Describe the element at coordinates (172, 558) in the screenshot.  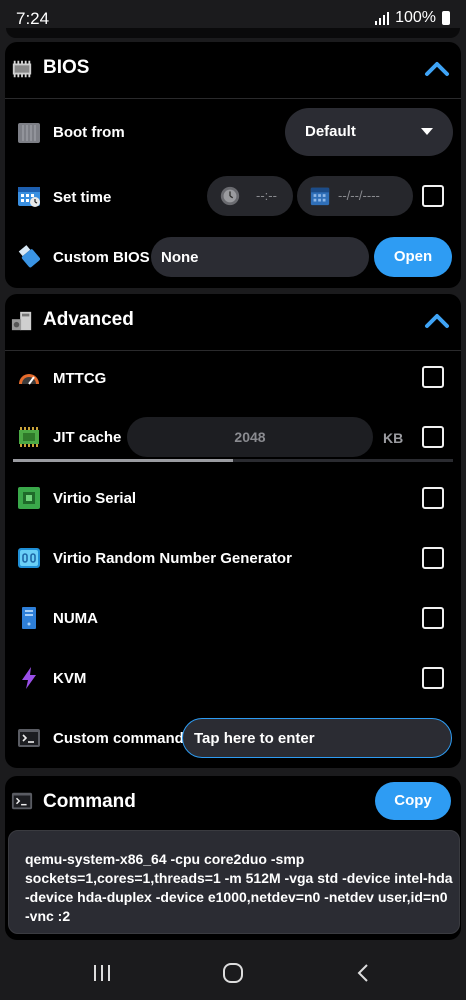
I see `virtio-rng-label: Virtio Random Number Generator` at that location.